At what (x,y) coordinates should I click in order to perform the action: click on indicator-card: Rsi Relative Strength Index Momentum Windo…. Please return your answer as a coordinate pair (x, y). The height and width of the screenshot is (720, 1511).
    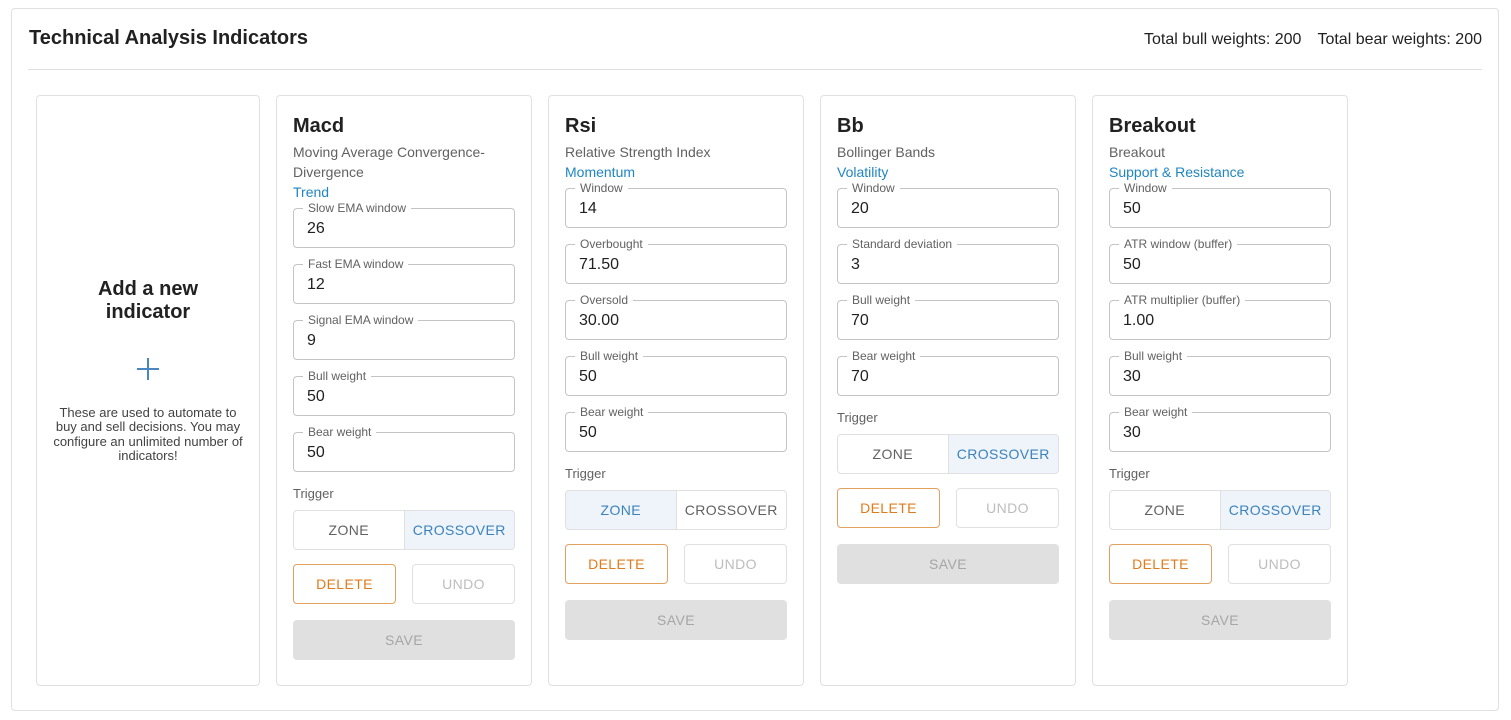
    Looking at the image, I should click on (676, 390).